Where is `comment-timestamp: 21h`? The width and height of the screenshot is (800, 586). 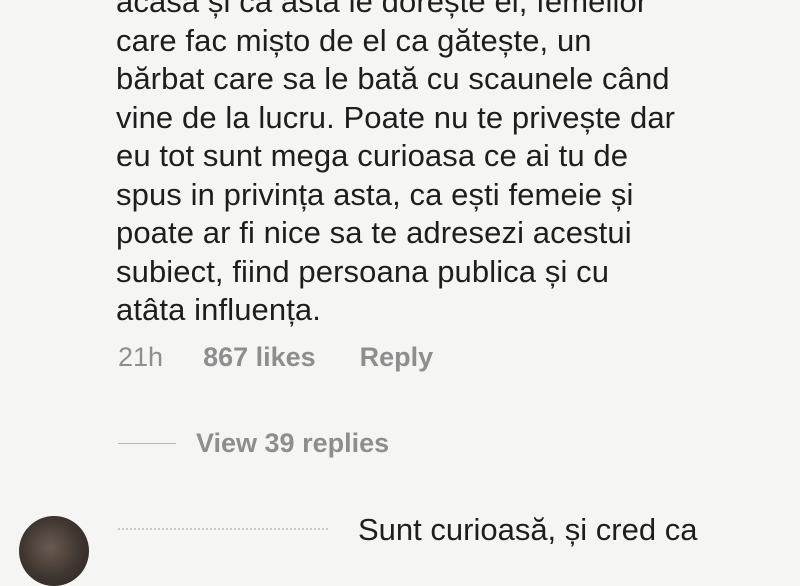 comment-timestamp: 21h is located at coordinates (141, 357).